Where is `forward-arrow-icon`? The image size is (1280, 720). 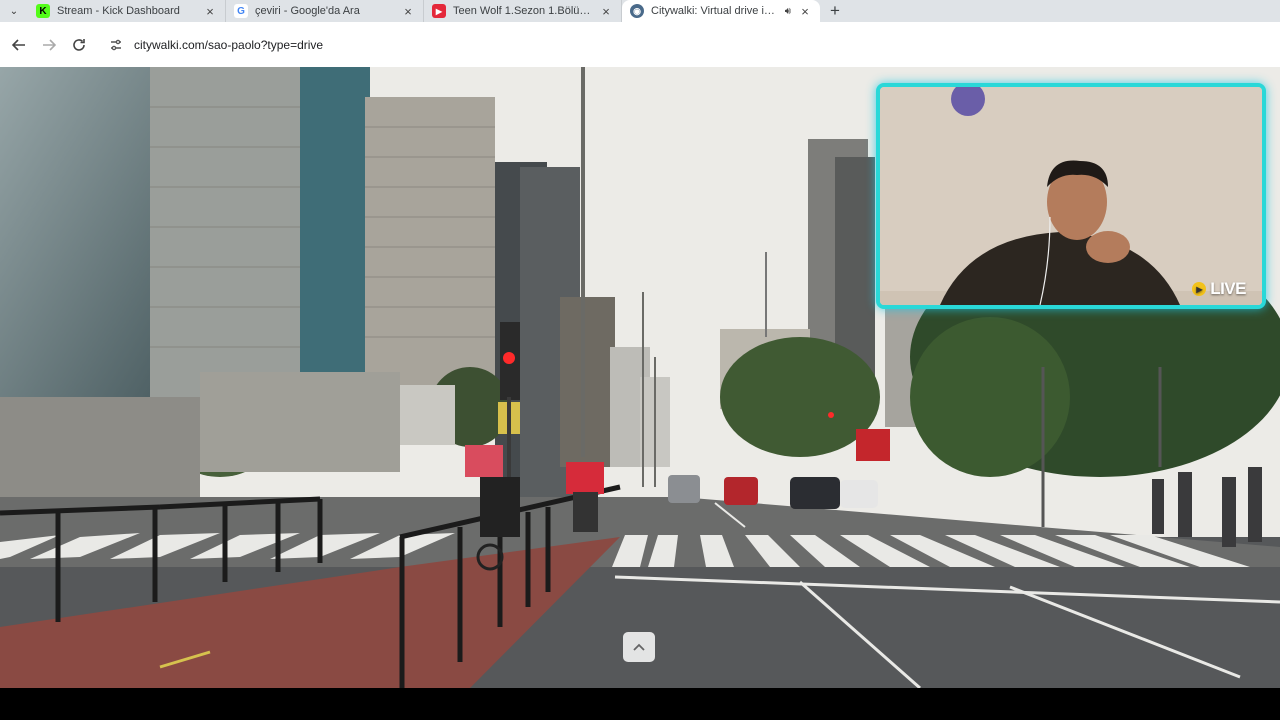 forward-arrow-icon is located at coordinates (49, 45).